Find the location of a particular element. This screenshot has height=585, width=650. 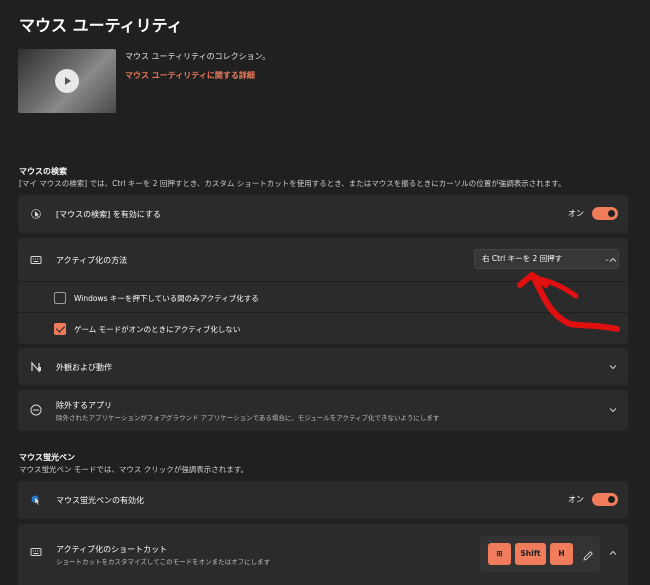

highlighter-section-title: マウス蛍光ペン is located at coordinates (47, 457).